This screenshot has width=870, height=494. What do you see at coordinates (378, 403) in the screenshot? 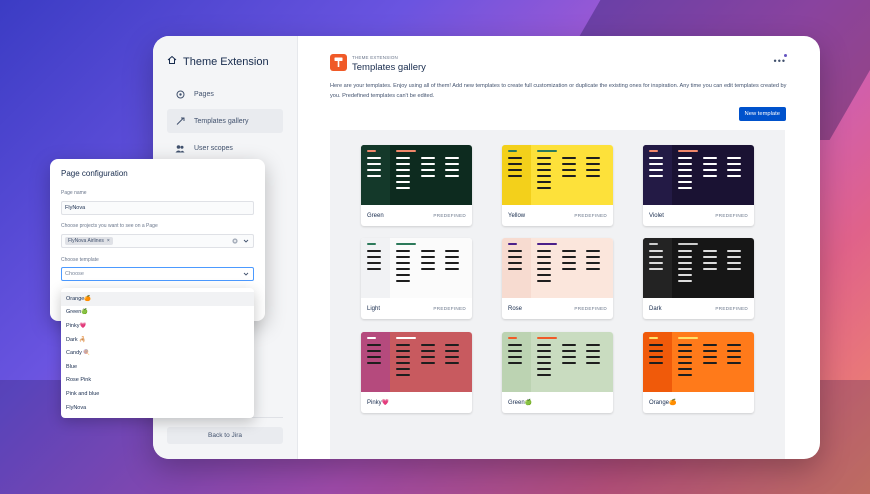
I see `template-name: Pinky💗` at bounding box center [378, 403].